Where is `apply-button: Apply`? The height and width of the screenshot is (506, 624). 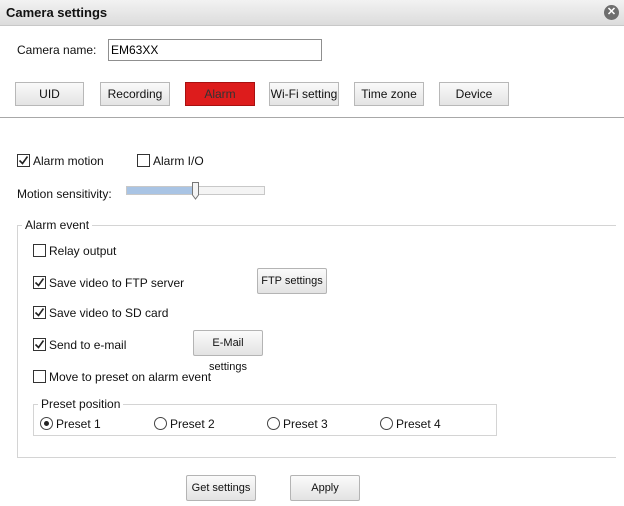 apply-button: Apply is located at coordinates (325, 488).